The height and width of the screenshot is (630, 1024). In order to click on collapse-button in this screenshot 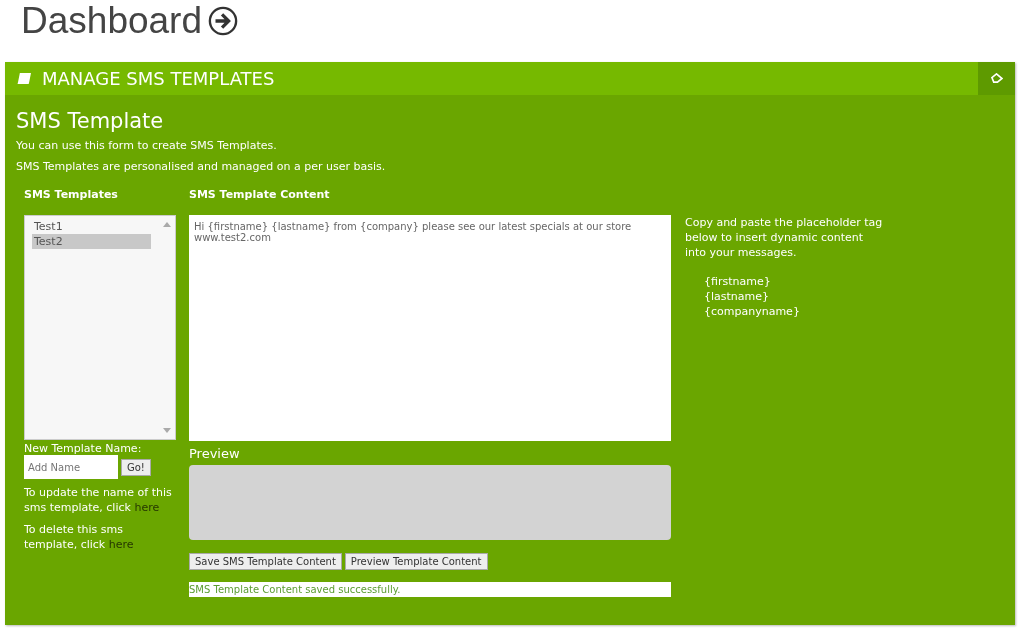, I will do `click(996, 78)`.